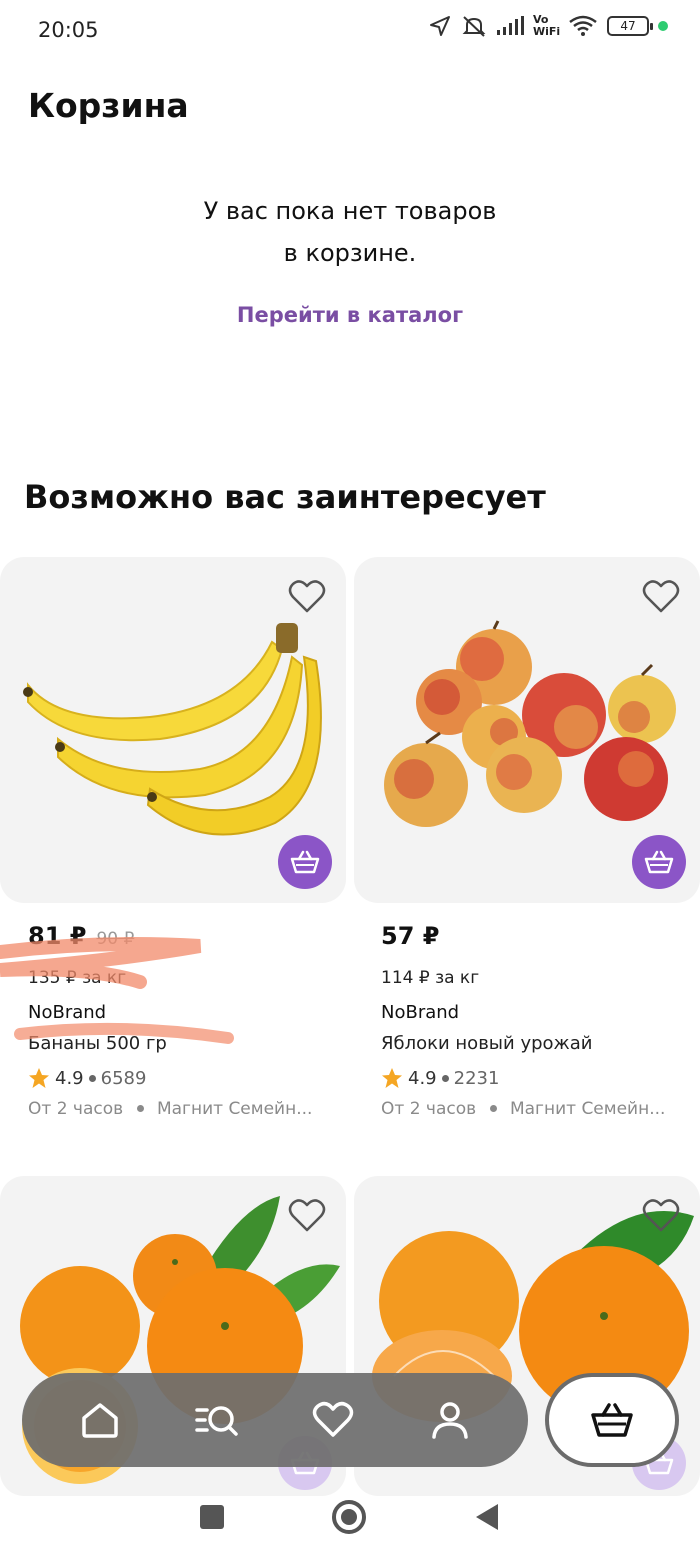 The height and width of the screenshot is (1556, 700). I want to click on review-count: 6589, so click(123, 1078).